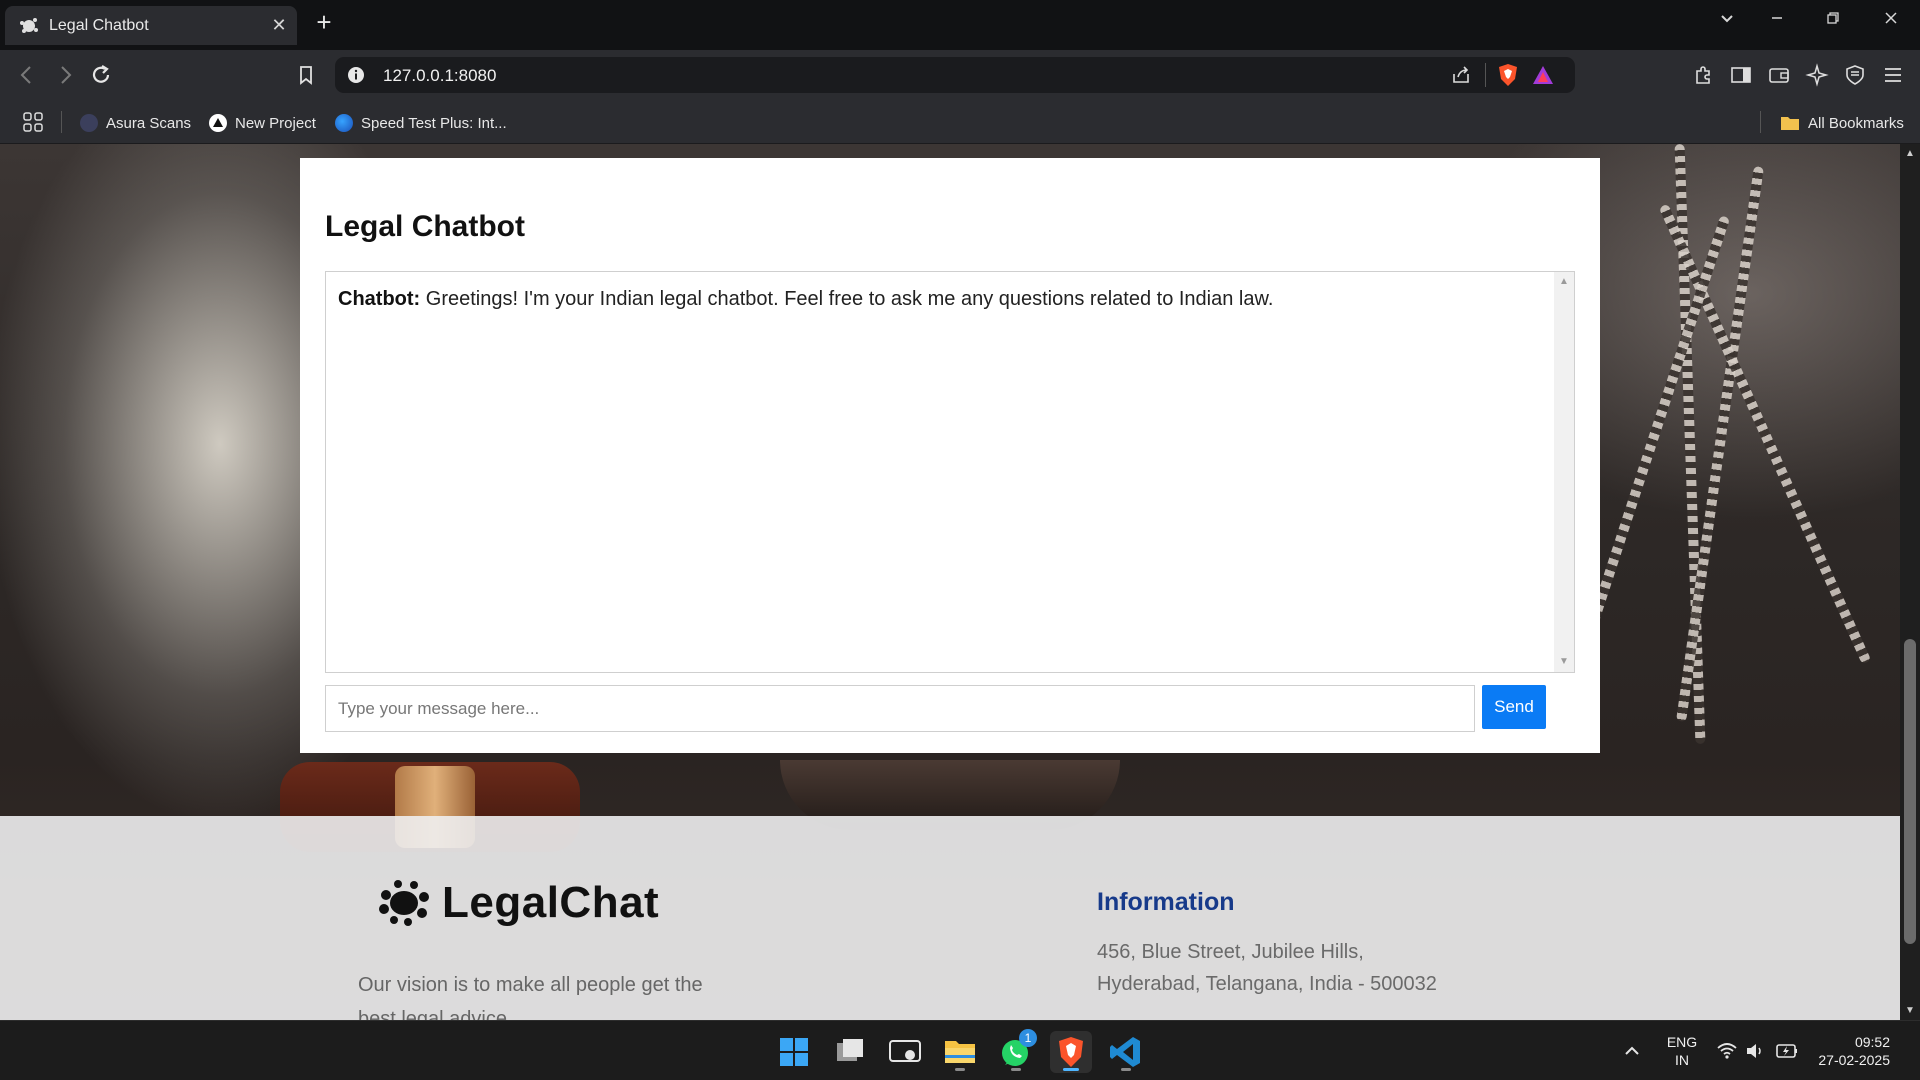 This screenshot has width=1920, height=1080. Describe the element at coordinates (1872, 1042) in the screenshot. I see `clock-time: 09:52` at that location.